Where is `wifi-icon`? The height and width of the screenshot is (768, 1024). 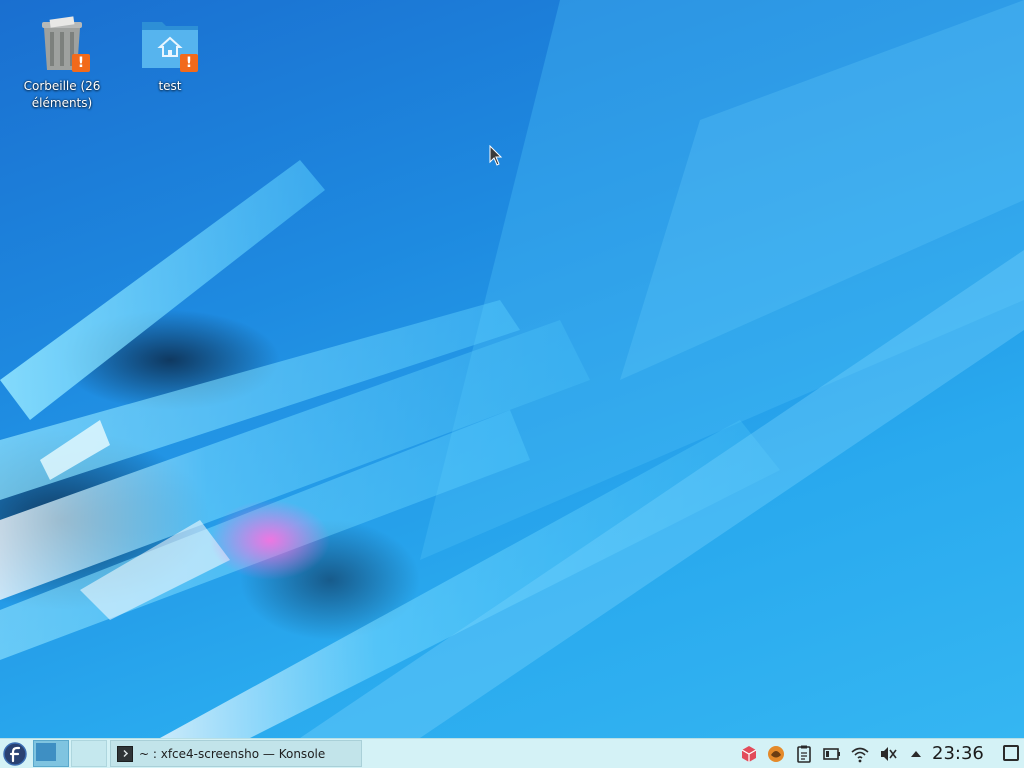 wifi-icon is located at coordinates (860, 754).